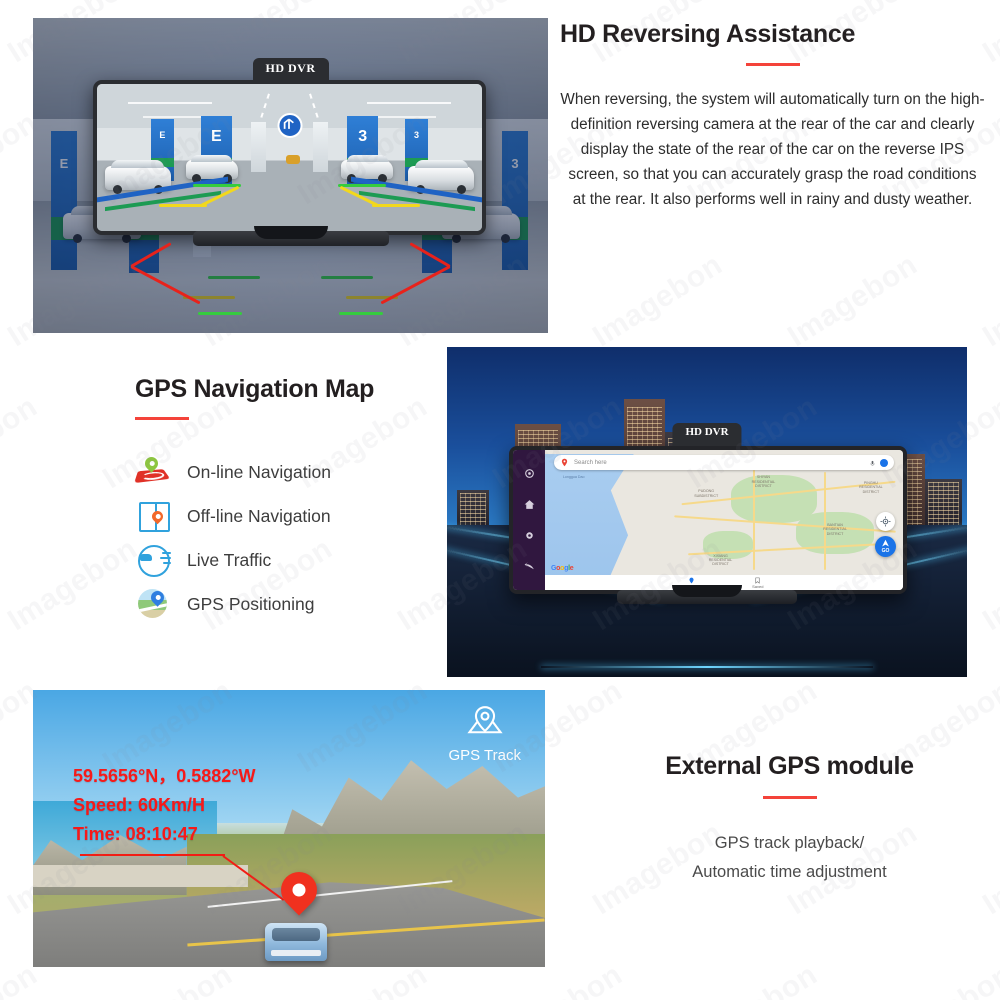 The width and height of the screenshot is (1000, 1000). What do you see at coordinates (885, 551) in the screenshot?
I see `go-button-label: GO` at bounding box center [885, 551].